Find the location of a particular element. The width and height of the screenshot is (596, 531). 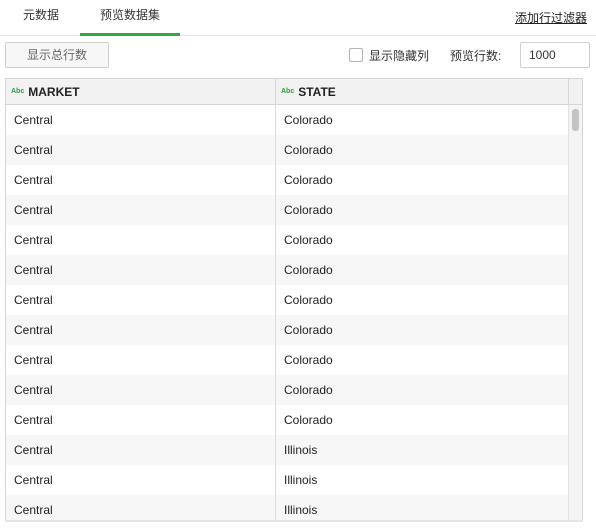

column-name: MARKET is located at coordinates (54, 92).